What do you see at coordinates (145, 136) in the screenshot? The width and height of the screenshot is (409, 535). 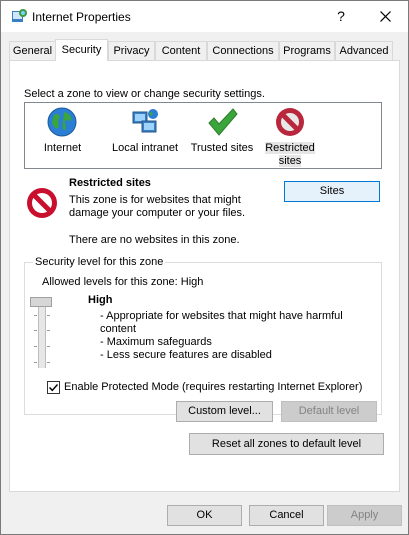 I see `zone-local-intranet: Local intranet` at bounding box center [145, 136].